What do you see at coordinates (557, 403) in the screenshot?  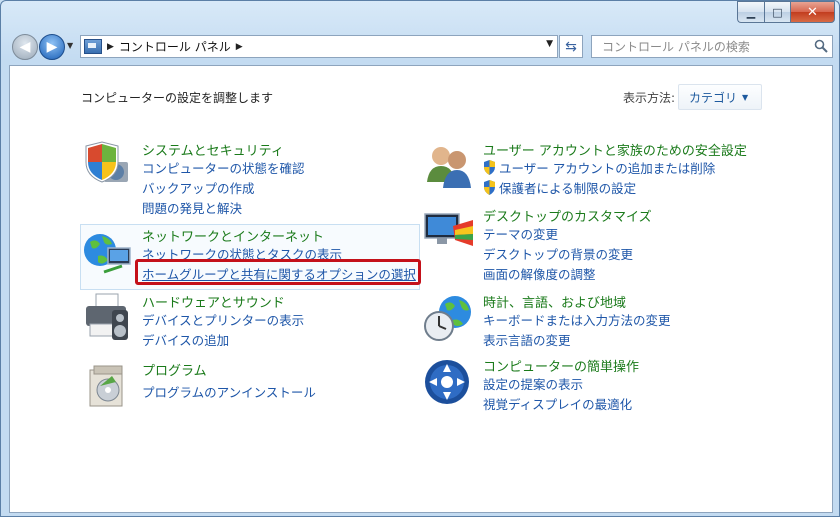 I see `link-optimize-visual-display: 視覚ディスプレイの最適化` at bounding box center [557, 403].